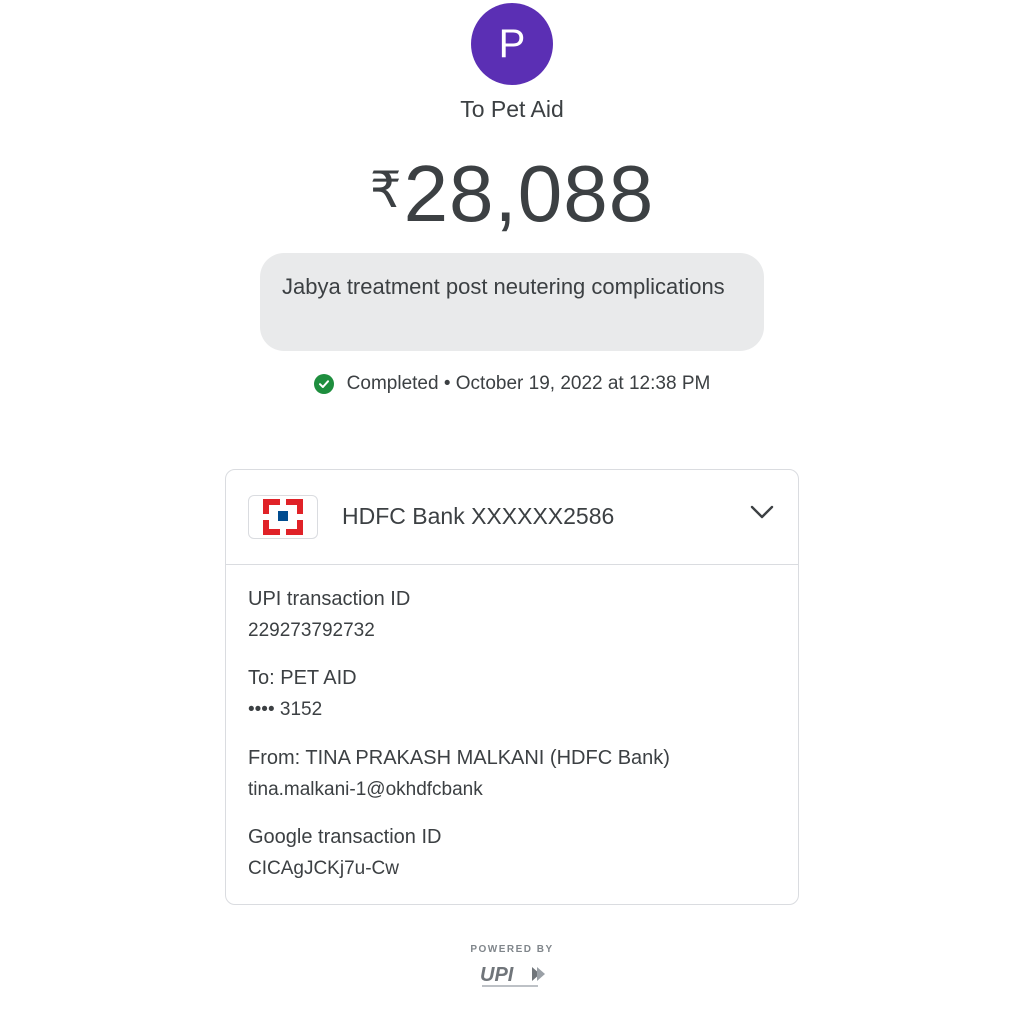 This screenshot has height=1024, width=1024. I want to click on upi-transaction-id-block: UPI transaction ID 229273792732, so click(329, 615).